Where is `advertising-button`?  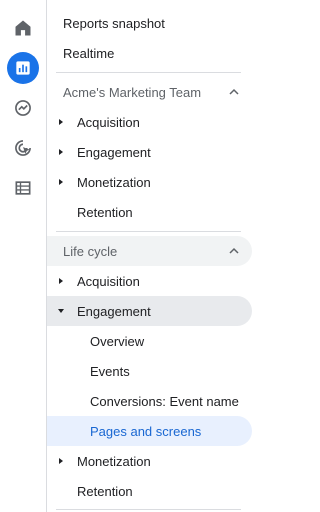
advertising-button is located at coordinates (23, 148).